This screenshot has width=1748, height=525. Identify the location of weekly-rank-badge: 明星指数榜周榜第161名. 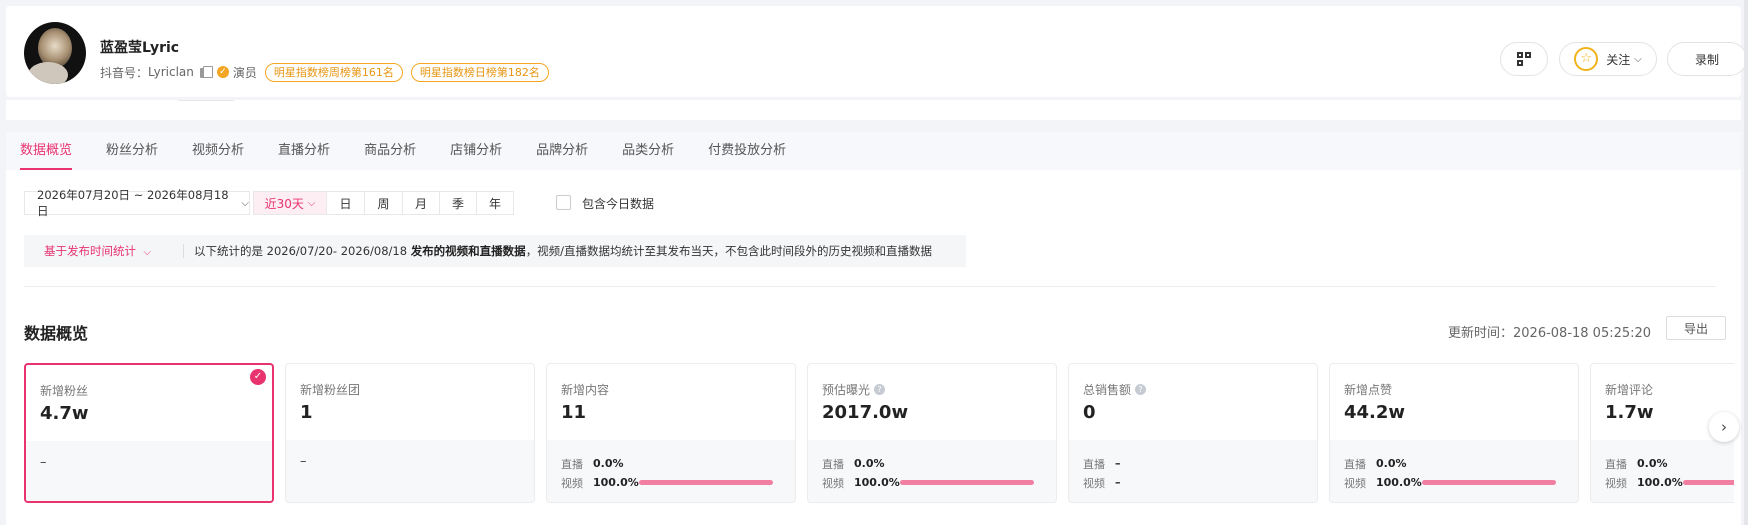
(333, 72).